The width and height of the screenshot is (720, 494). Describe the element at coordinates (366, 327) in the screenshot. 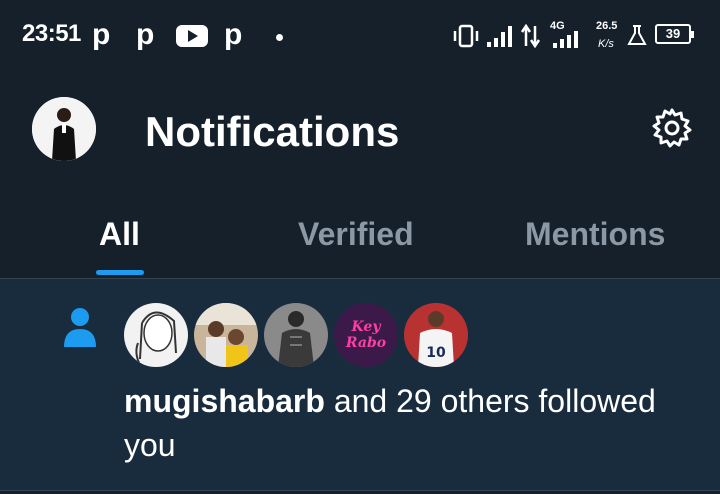

I see `svg-text: Key` at that location.